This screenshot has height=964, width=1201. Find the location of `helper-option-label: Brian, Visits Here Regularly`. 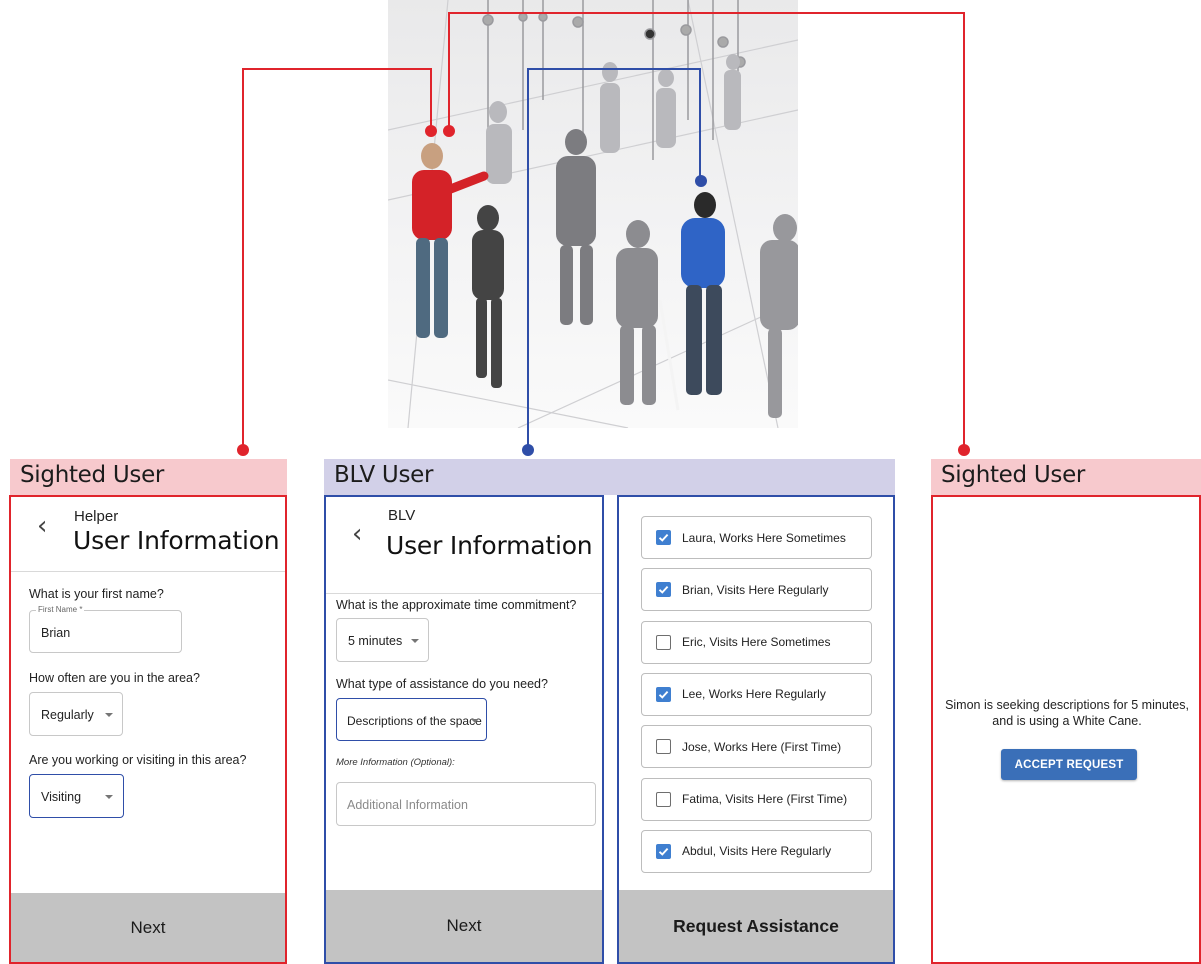

helper-option-label: Brian, Visits Here Regularly is located at coordinates (755, 589).